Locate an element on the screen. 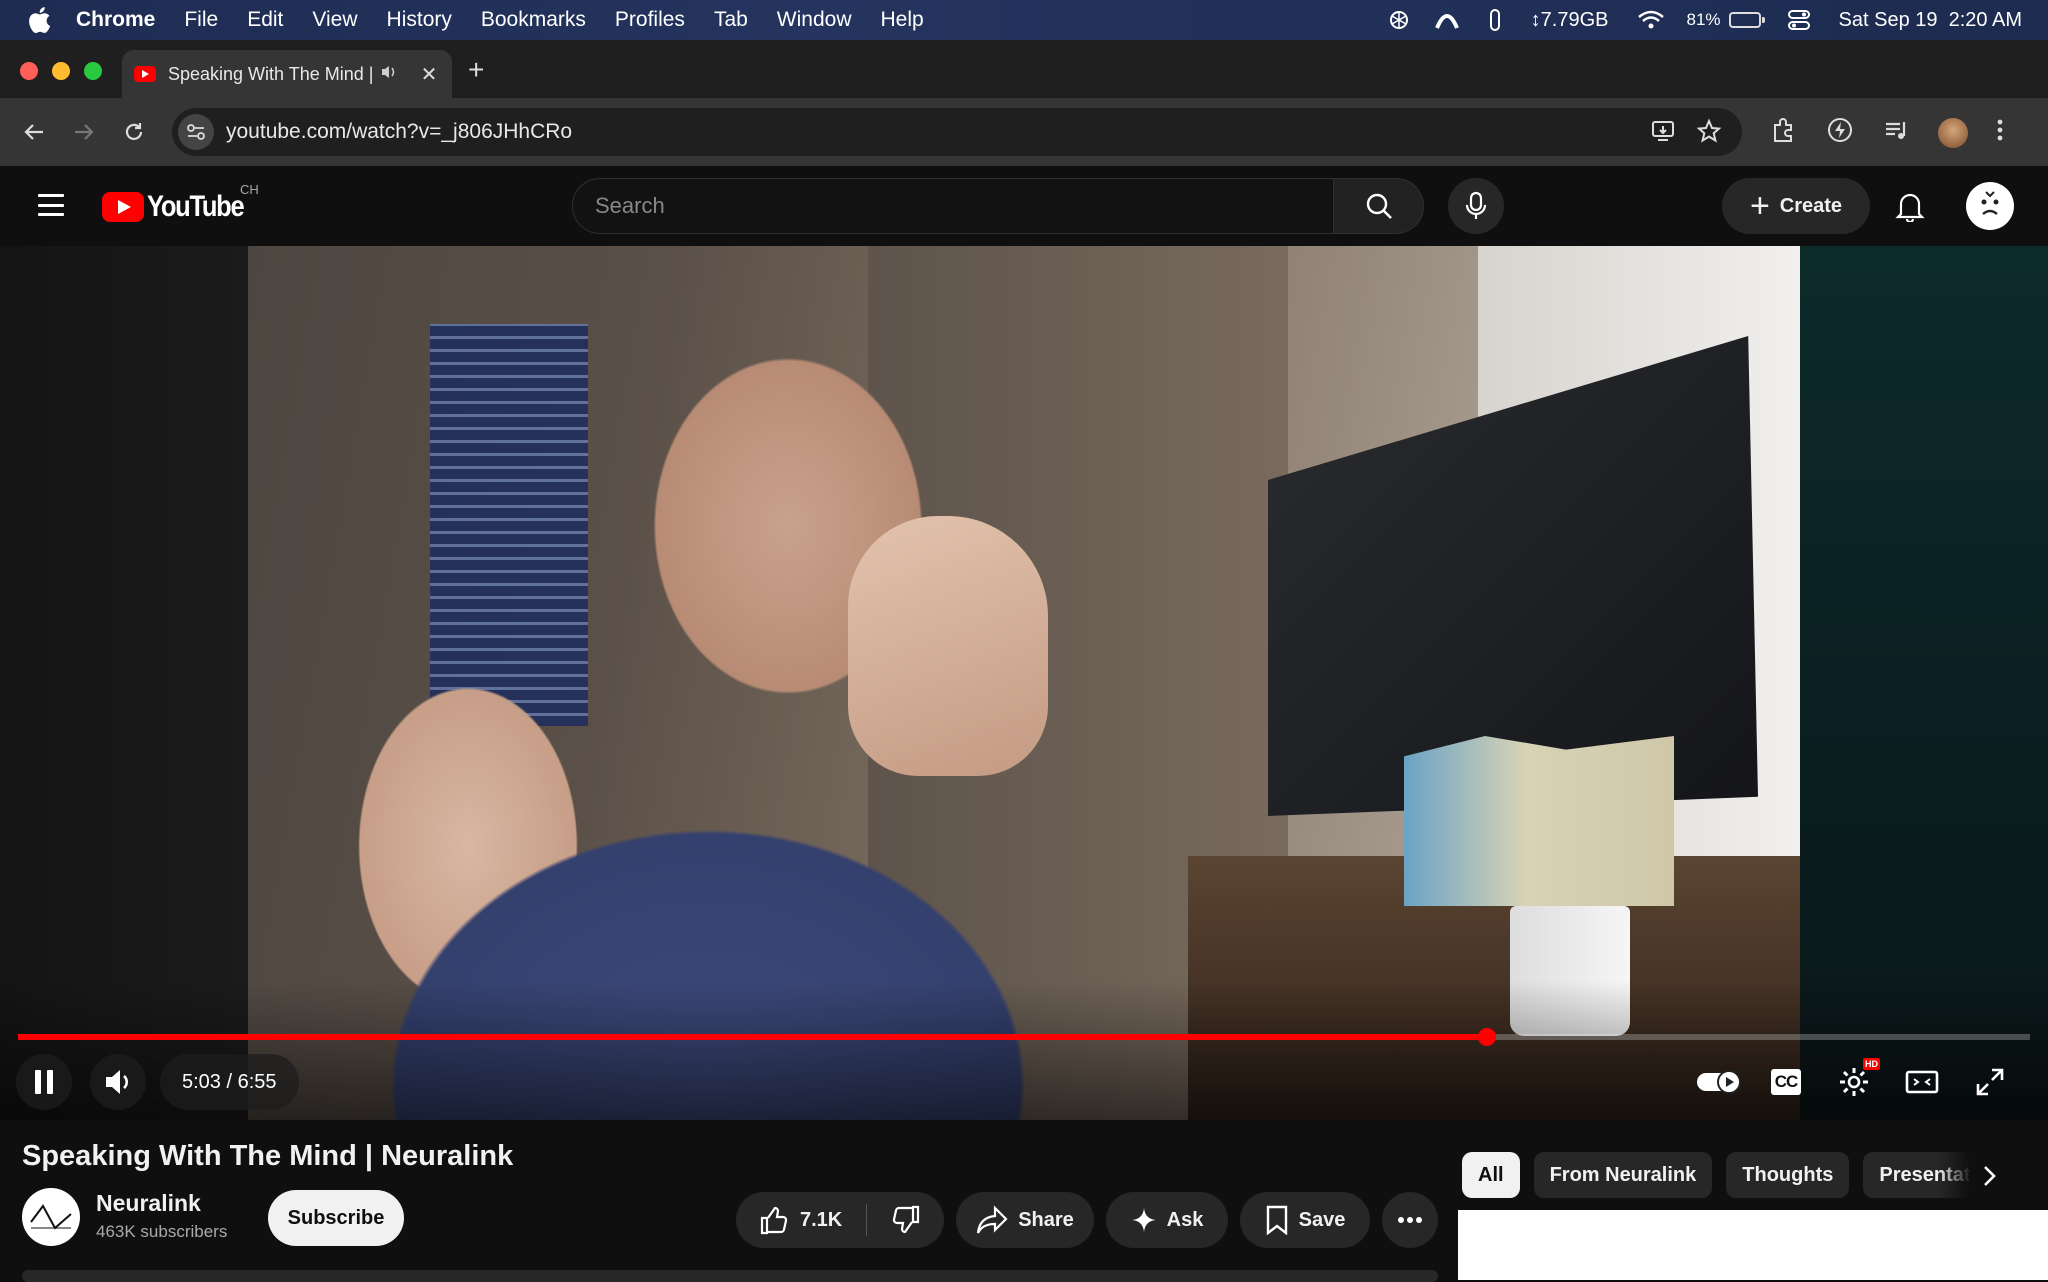  plus-icon: + is located at coordinates (1759, 206).